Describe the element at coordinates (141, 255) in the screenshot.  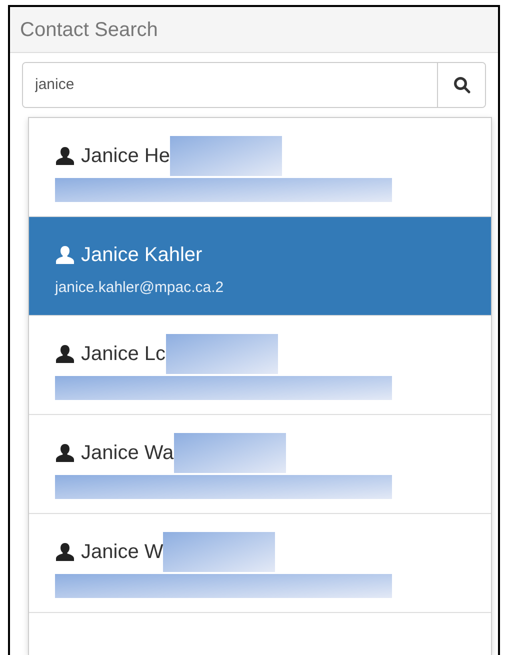
I see `contact-name: Janice Kahler` at that location.